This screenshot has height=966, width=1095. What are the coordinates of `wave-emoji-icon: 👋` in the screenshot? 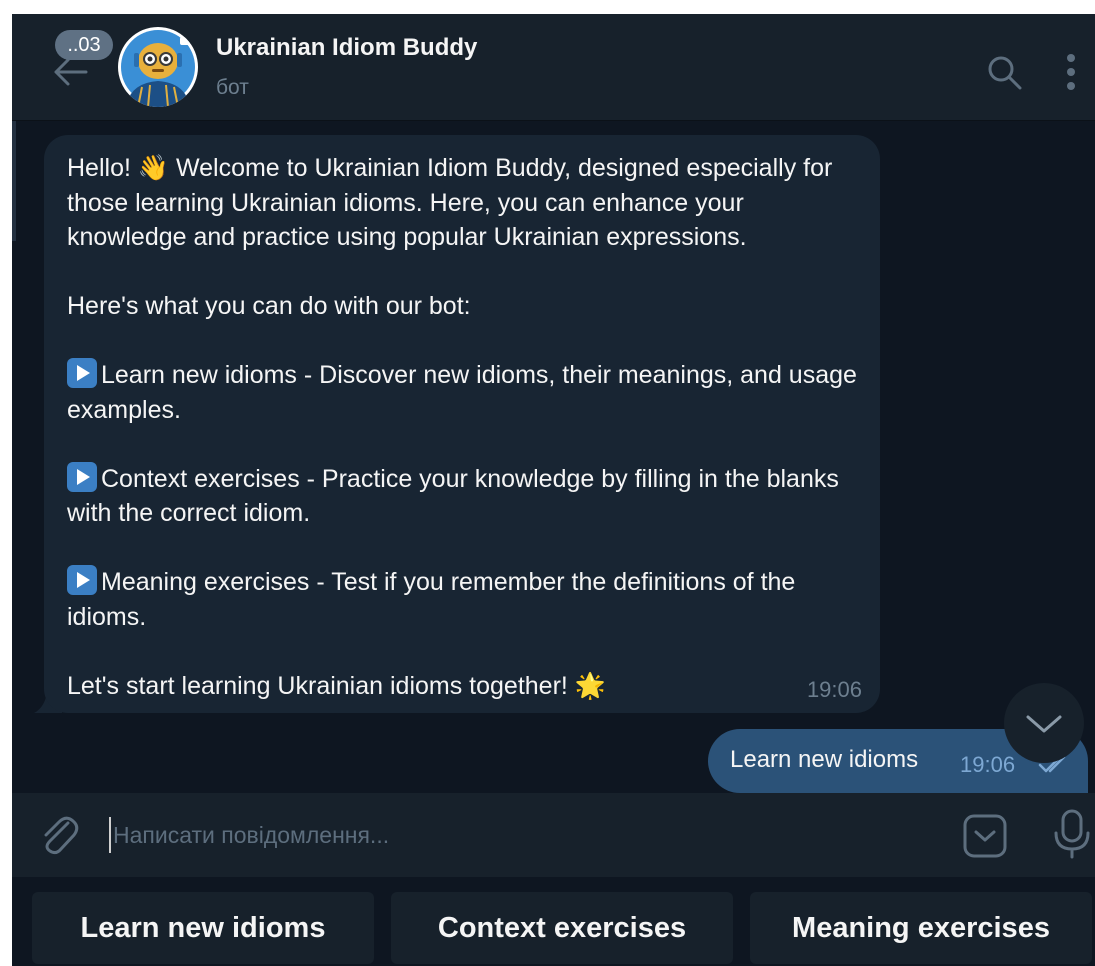 It's located at (153, 167).